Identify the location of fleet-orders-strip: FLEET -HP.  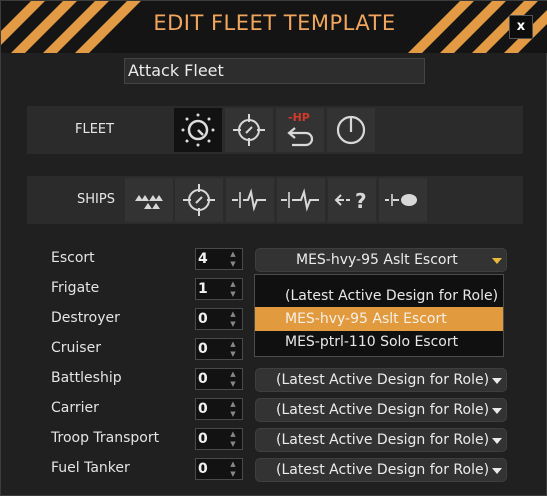
(275, 130).